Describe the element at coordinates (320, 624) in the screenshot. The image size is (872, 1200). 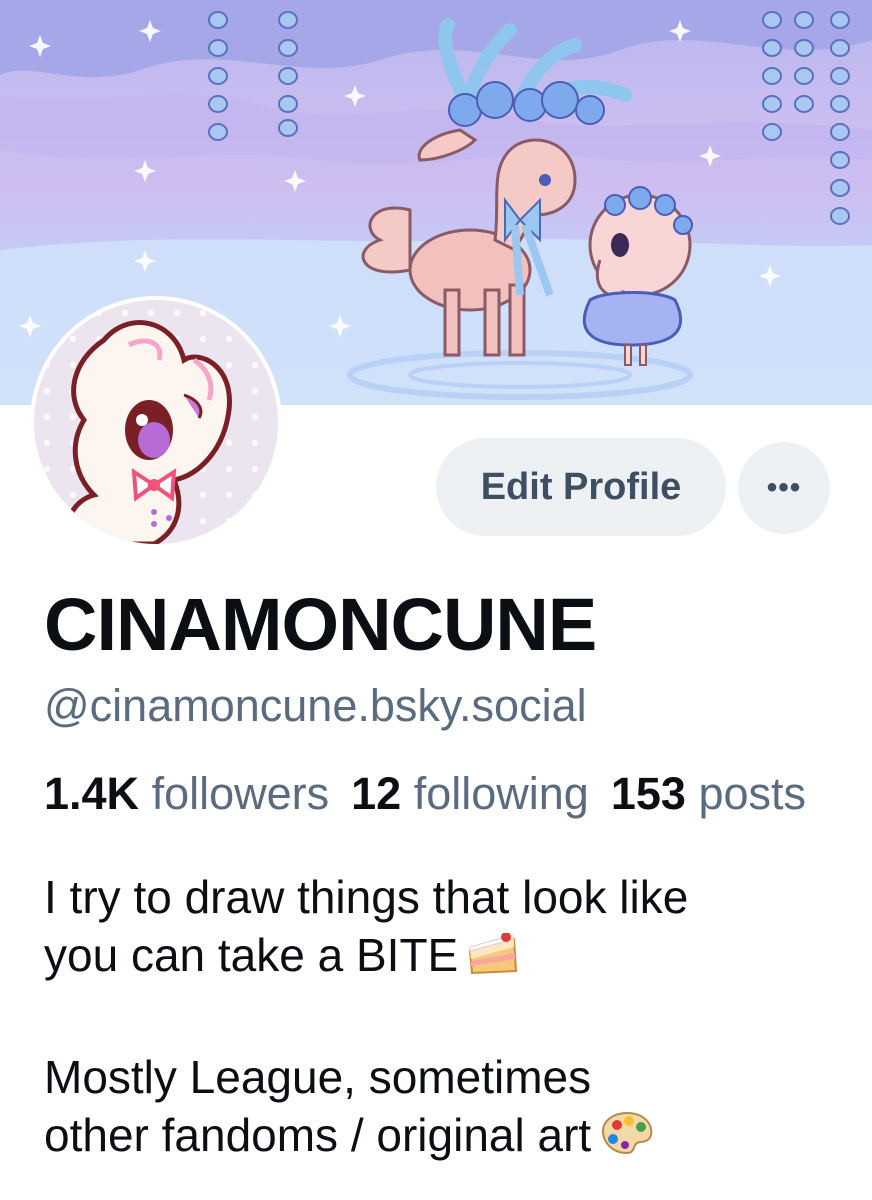
I see `display-name: CINAMONCUNE` at that location.